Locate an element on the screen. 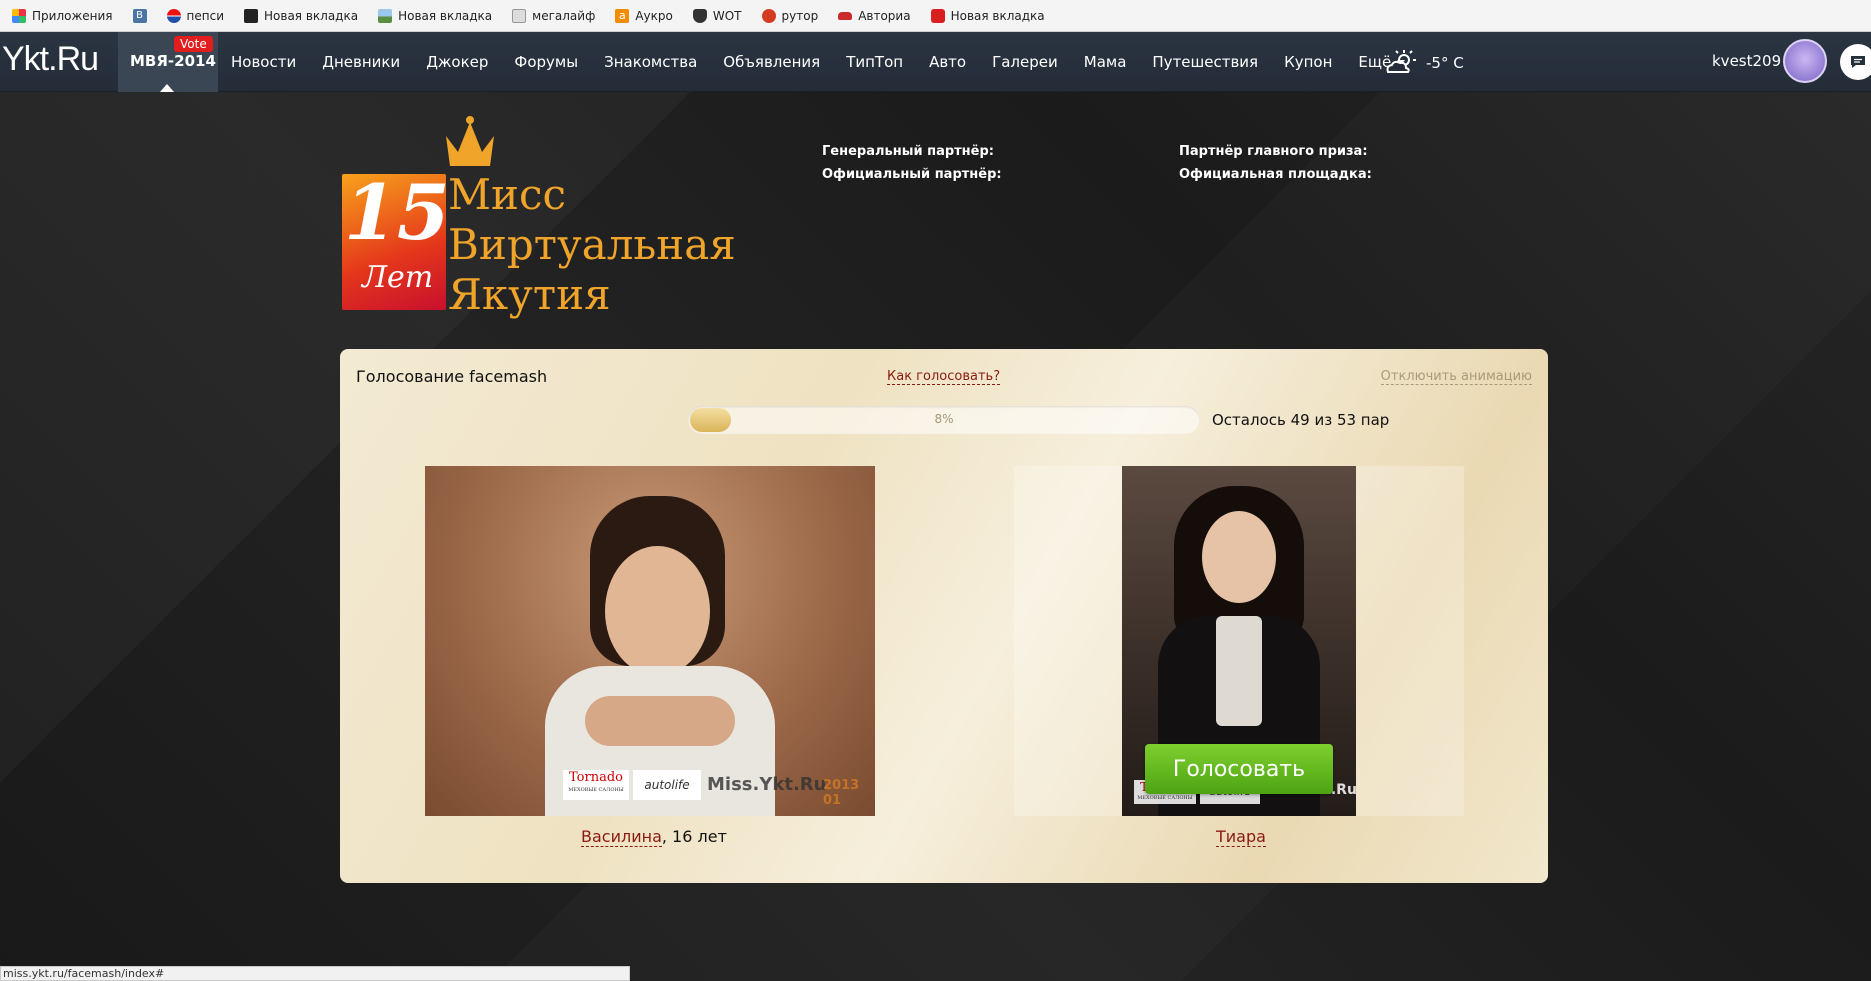  years-label: Лет is located at coordinates (398, 277).